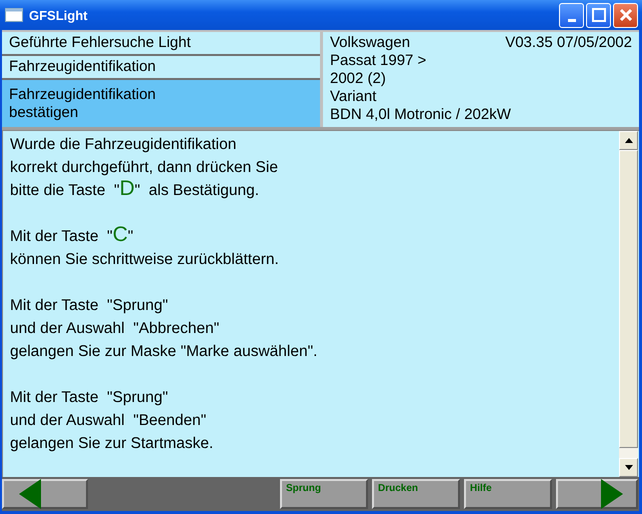 The image size is (642, 514). I want to click on window-icon, so click(14, 15).